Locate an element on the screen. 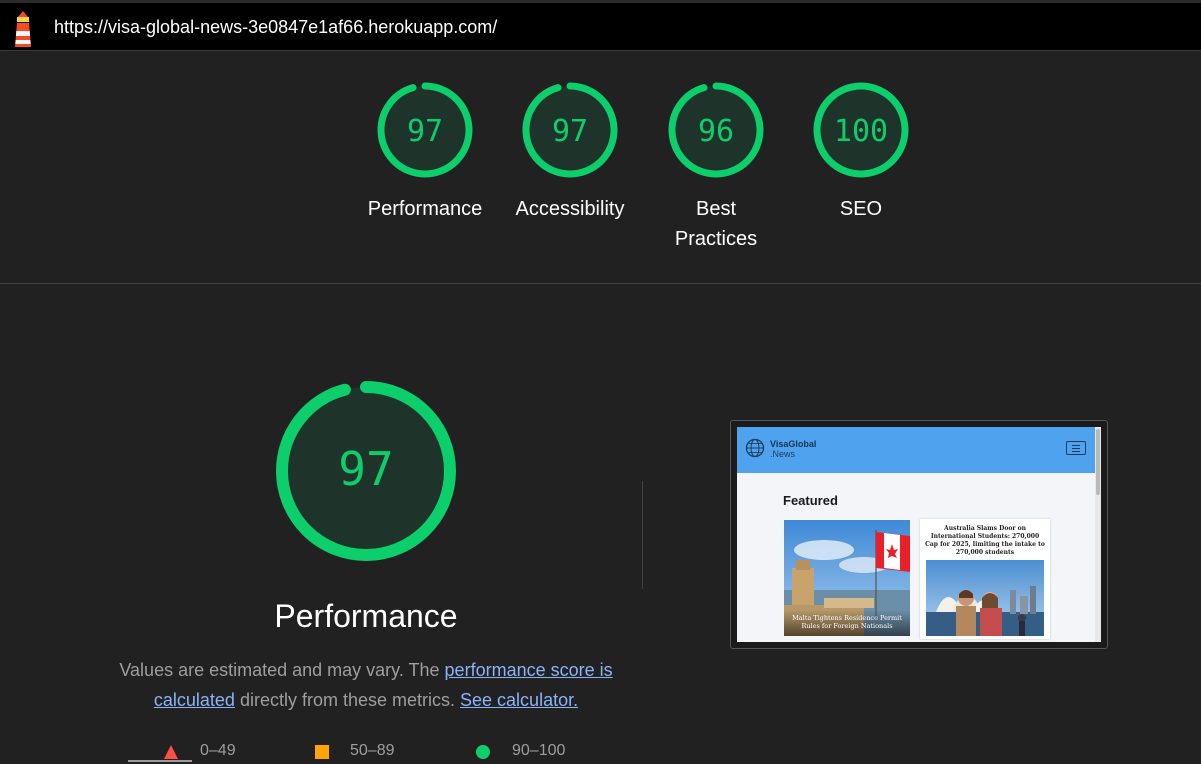  gauge-best-practices: 96 Best Practices is located at coordinates (716, 167).